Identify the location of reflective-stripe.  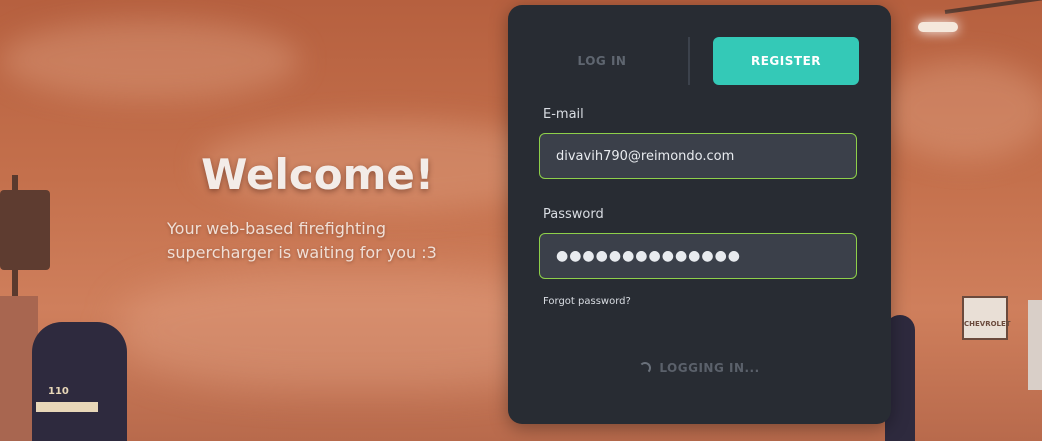
(67, 407).